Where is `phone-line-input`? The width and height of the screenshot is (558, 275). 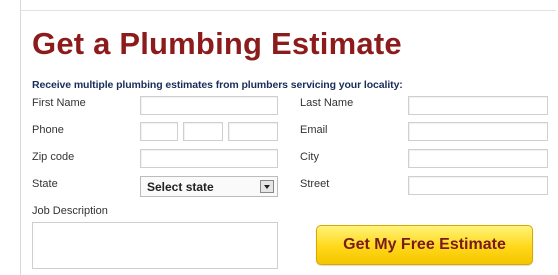
phone-line-input is located at coordinates (253, 131).